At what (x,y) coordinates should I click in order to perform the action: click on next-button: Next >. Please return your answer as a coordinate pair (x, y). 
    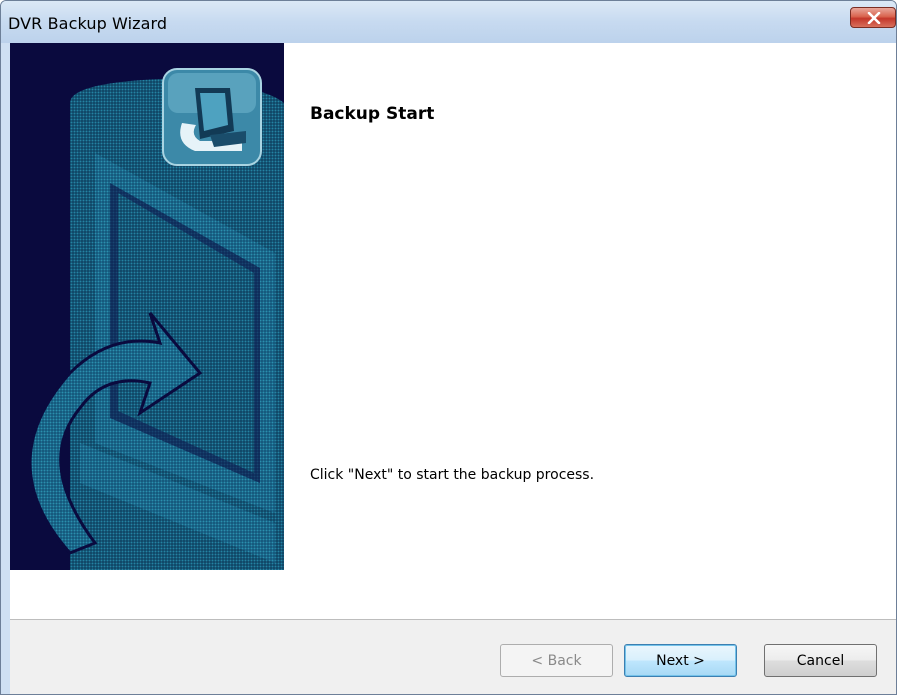
    Looking at the image, I should click on (680, 660).